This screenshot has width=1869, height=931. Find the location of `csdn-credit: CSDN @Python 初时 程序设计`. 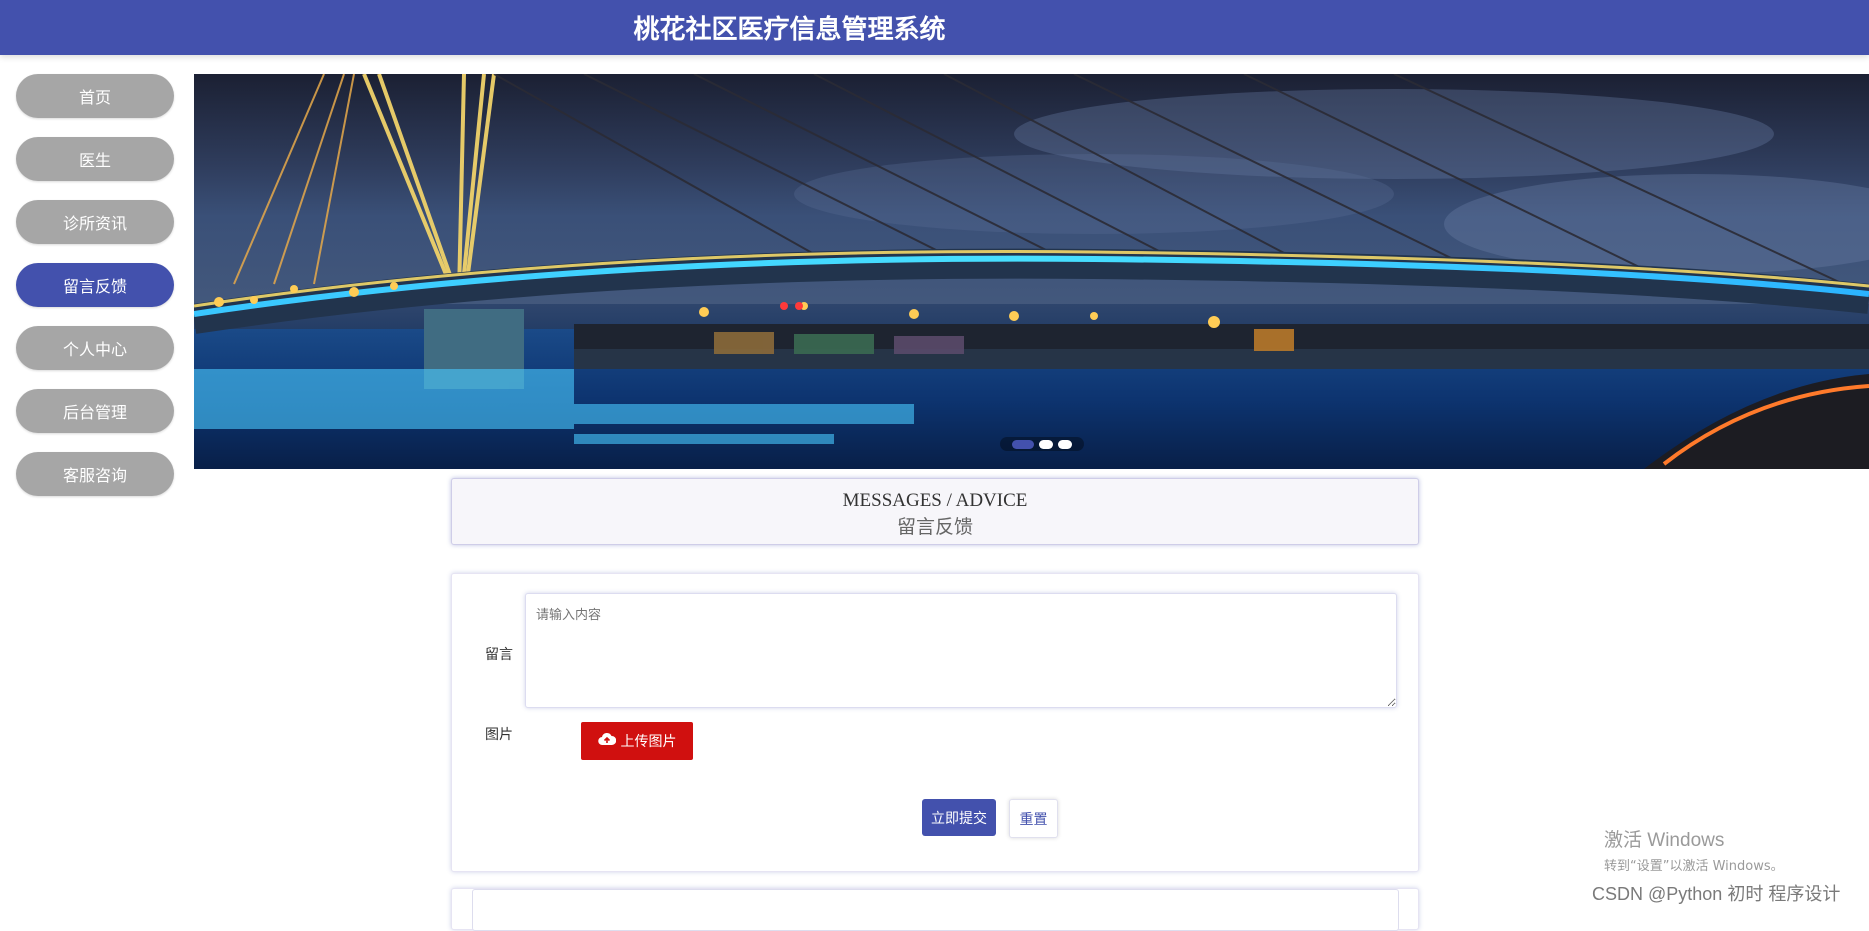

csdn-credit: CSDN @Python 初时 程序设计 is located at coordinates (1716, 894).